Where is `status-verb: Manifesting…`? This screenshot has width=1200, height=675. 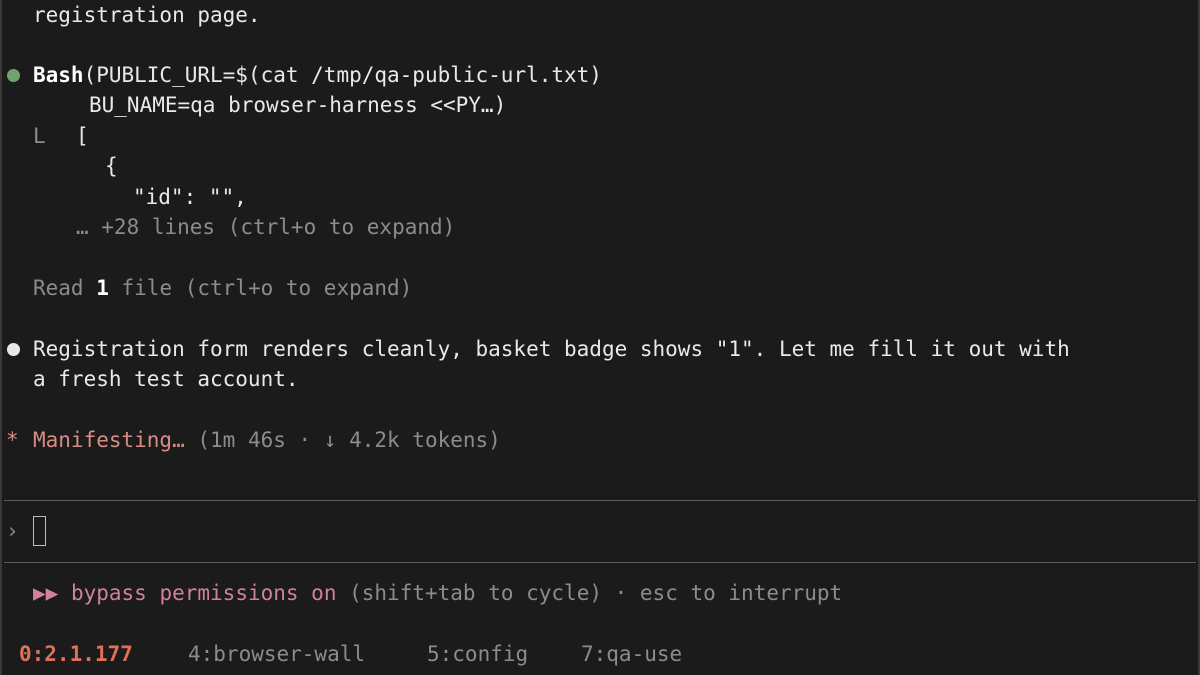 status-verb: Manifesting… is located at coordinates (109, 440).